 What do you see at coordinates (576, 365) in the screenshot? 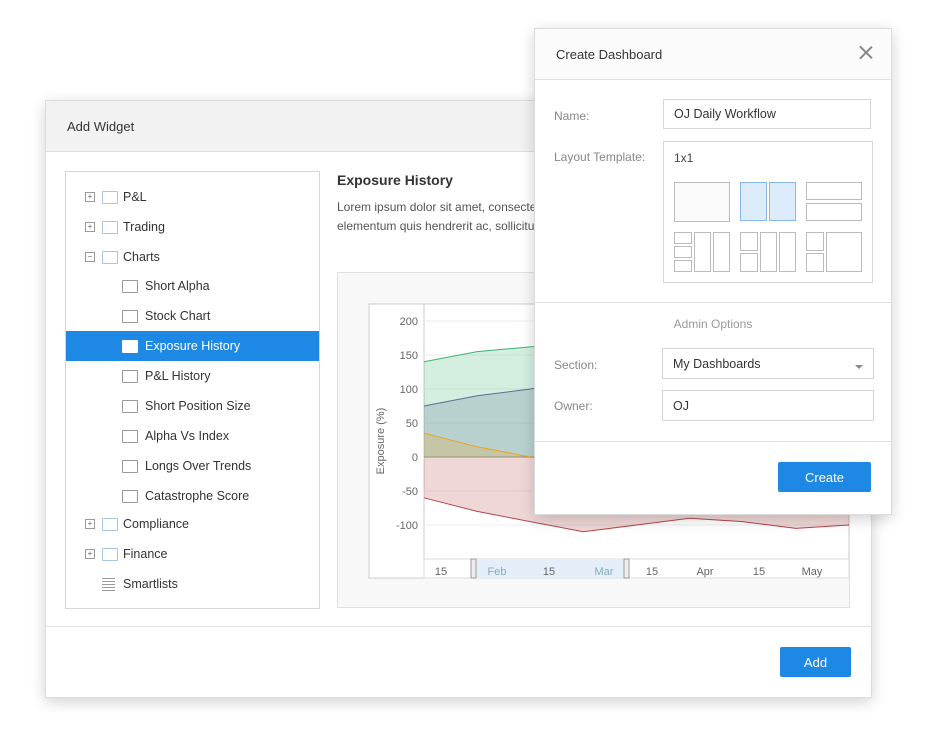
I see `section-label: Section:` at bounding box center [576, 365].